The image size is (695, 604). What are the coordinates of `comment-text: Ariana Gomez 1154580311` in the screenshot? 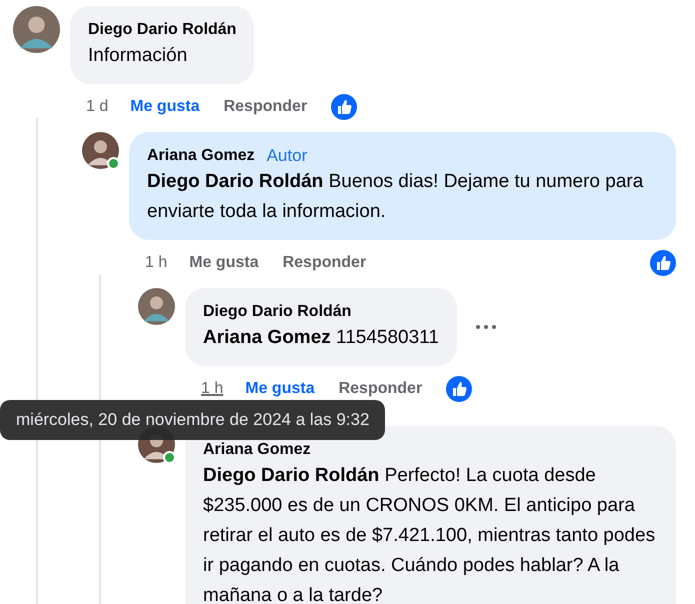 It's located at (321, 338).